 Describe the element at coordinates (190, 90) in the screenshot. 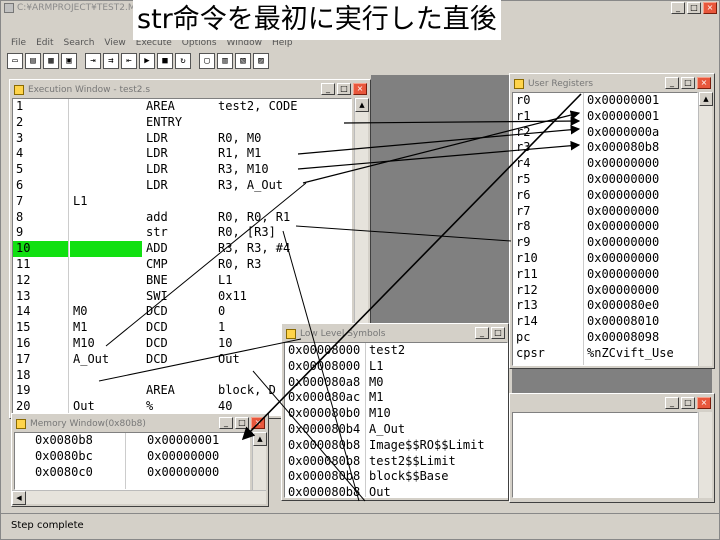

I see `execution-window-title-bar: Execution Window - test2.s _ □ ×` at that location.